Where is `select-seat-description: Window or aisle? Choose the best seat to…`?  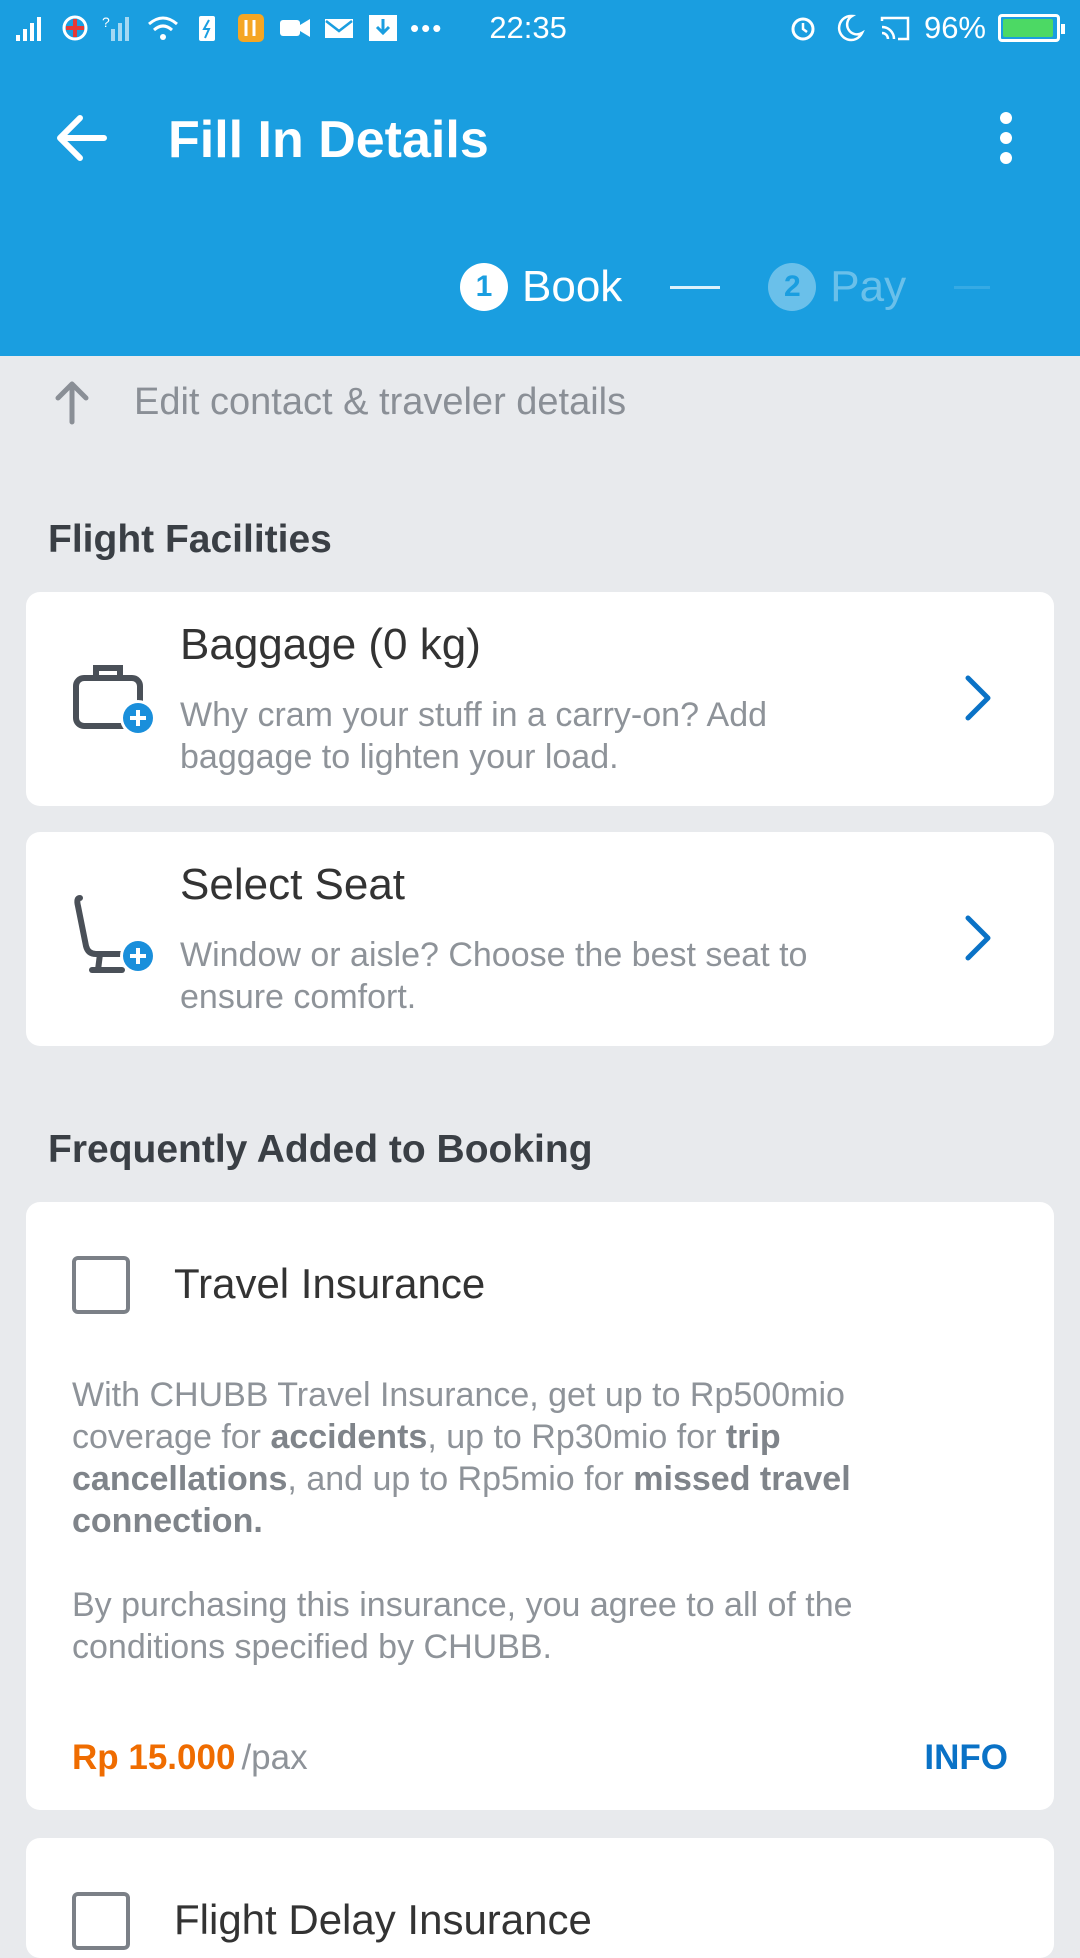
select-seat-description: Window or aisle? Choose the best seat to… is located at coordinates (494, 976).